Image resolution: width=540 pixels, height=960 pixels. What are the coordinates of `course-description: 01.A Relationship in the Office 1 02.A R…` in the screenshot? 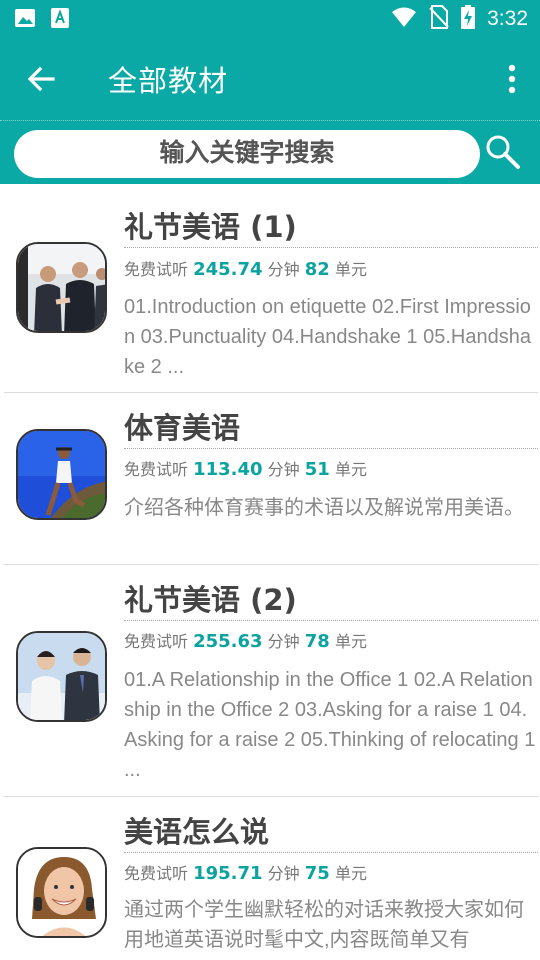 It's located at (330, 725).